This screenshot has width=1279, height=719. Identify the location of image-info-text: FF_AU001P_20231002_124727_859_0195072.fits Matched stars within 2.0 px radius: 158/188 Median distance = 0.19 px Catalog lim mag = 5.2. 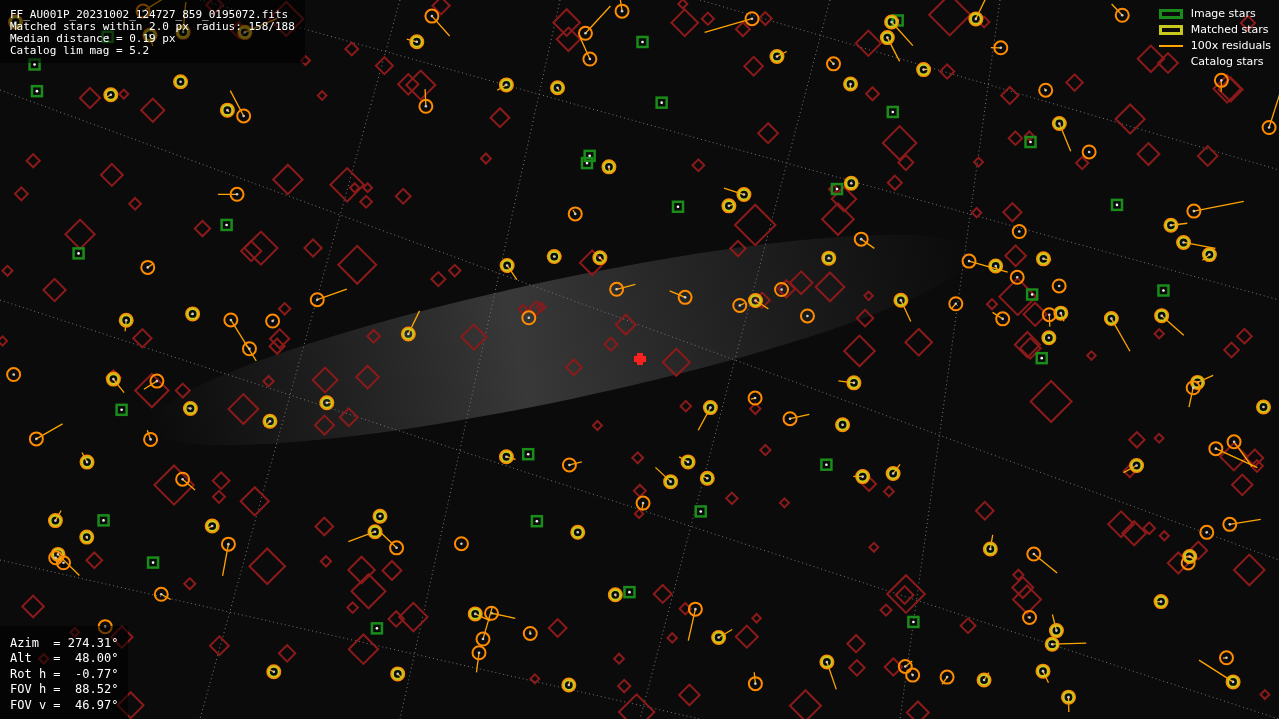
(152, 31).